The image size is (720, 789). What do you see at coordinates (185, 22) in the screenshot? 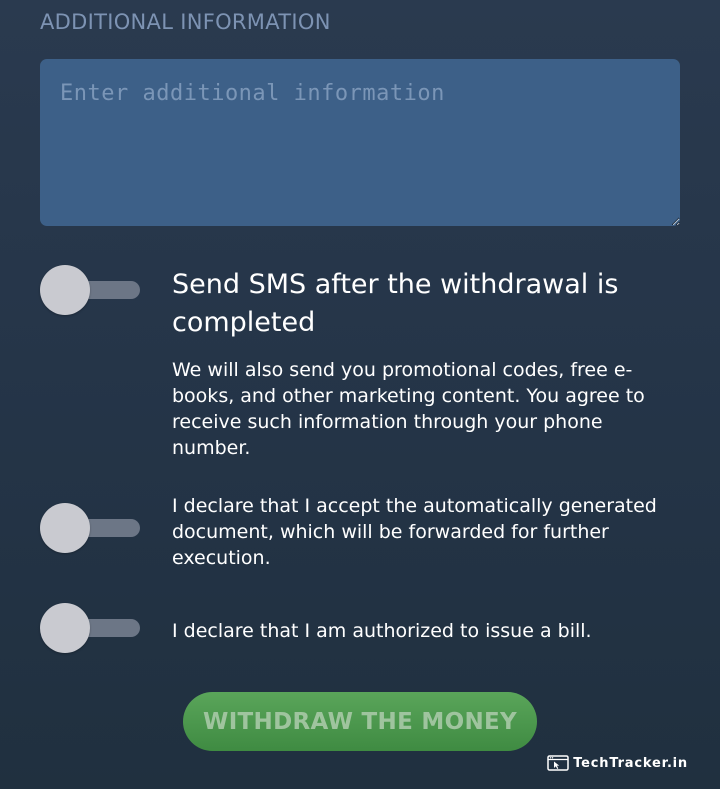
I see `additional-info-label: ADDITIONAL INFORMATION` at bounding box center [185, 22].